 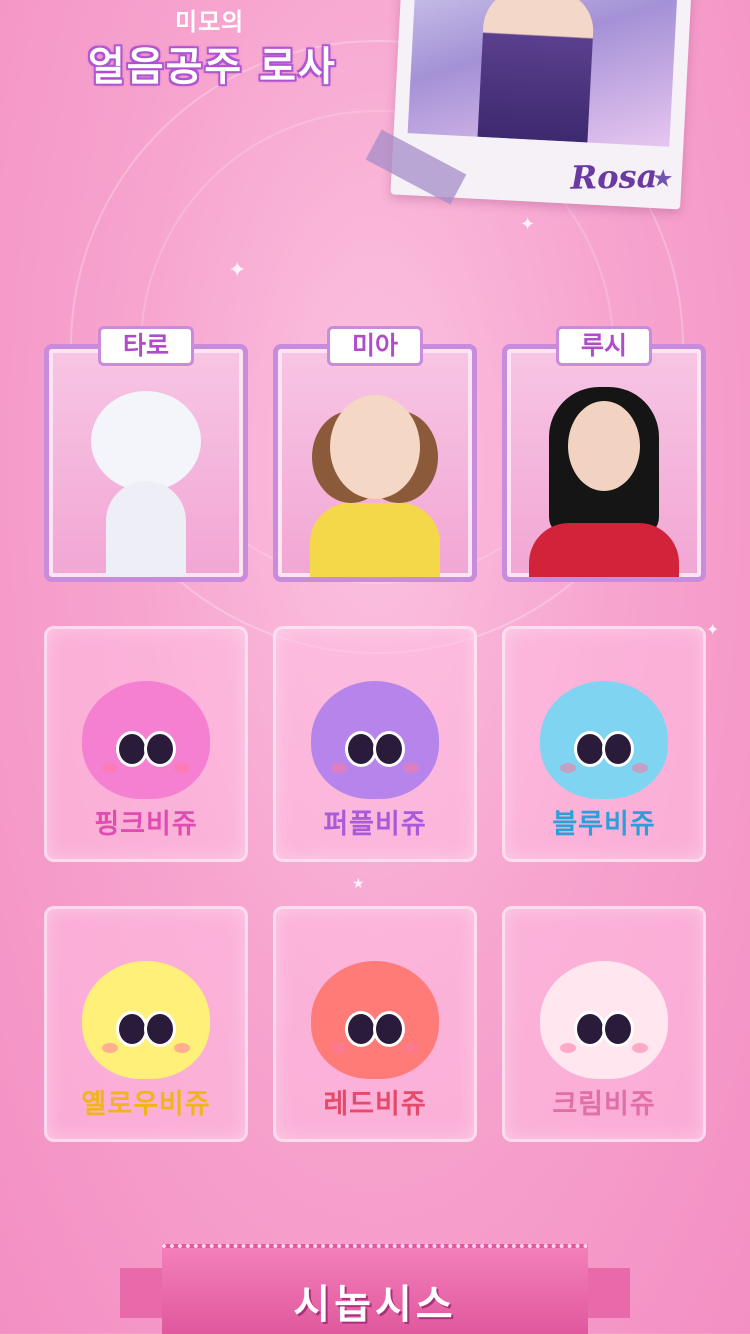 I want to click on synopsis-label: 시놉시스, so click(x=375, y=1305).